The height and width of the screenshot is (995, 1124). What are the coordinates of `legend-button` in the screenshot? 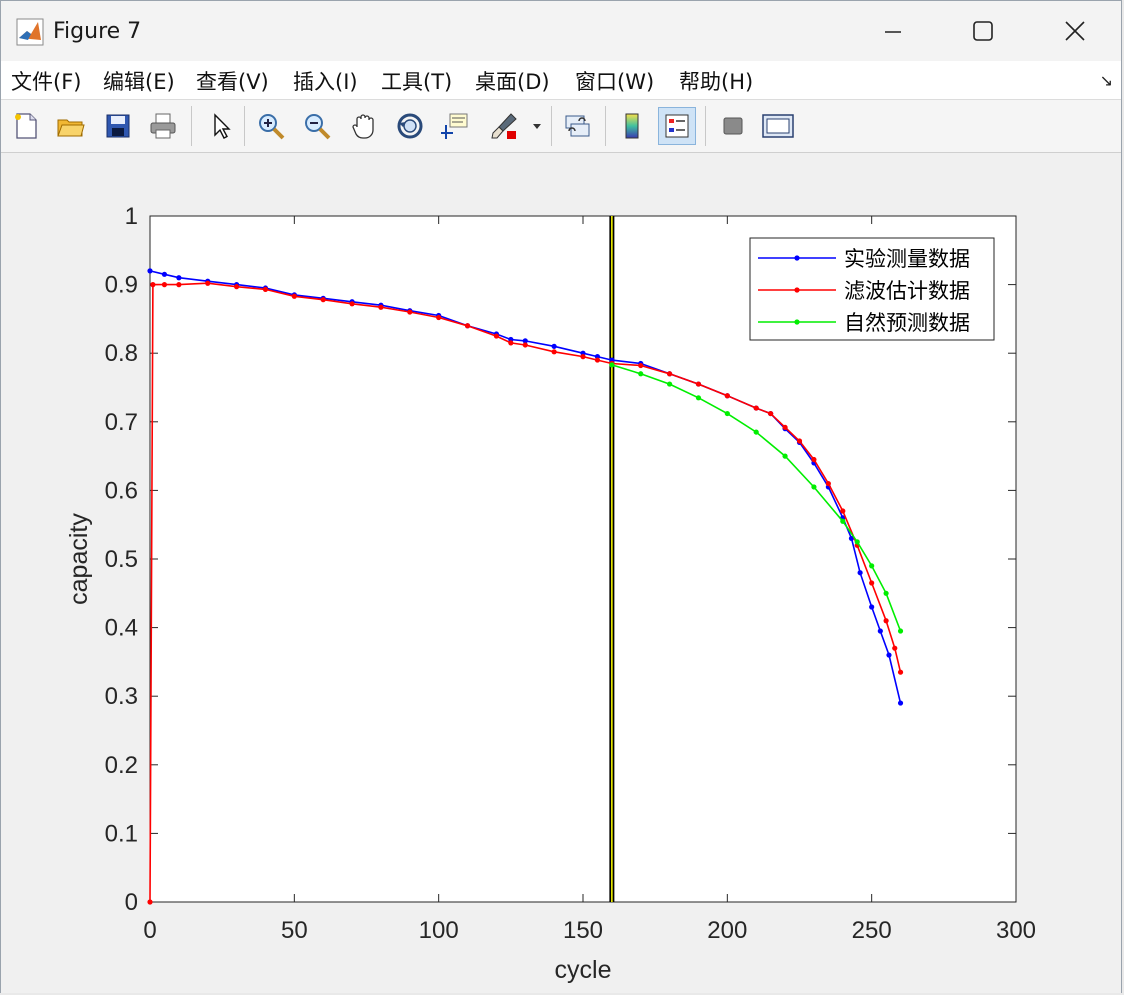 It's located at (677, 126).